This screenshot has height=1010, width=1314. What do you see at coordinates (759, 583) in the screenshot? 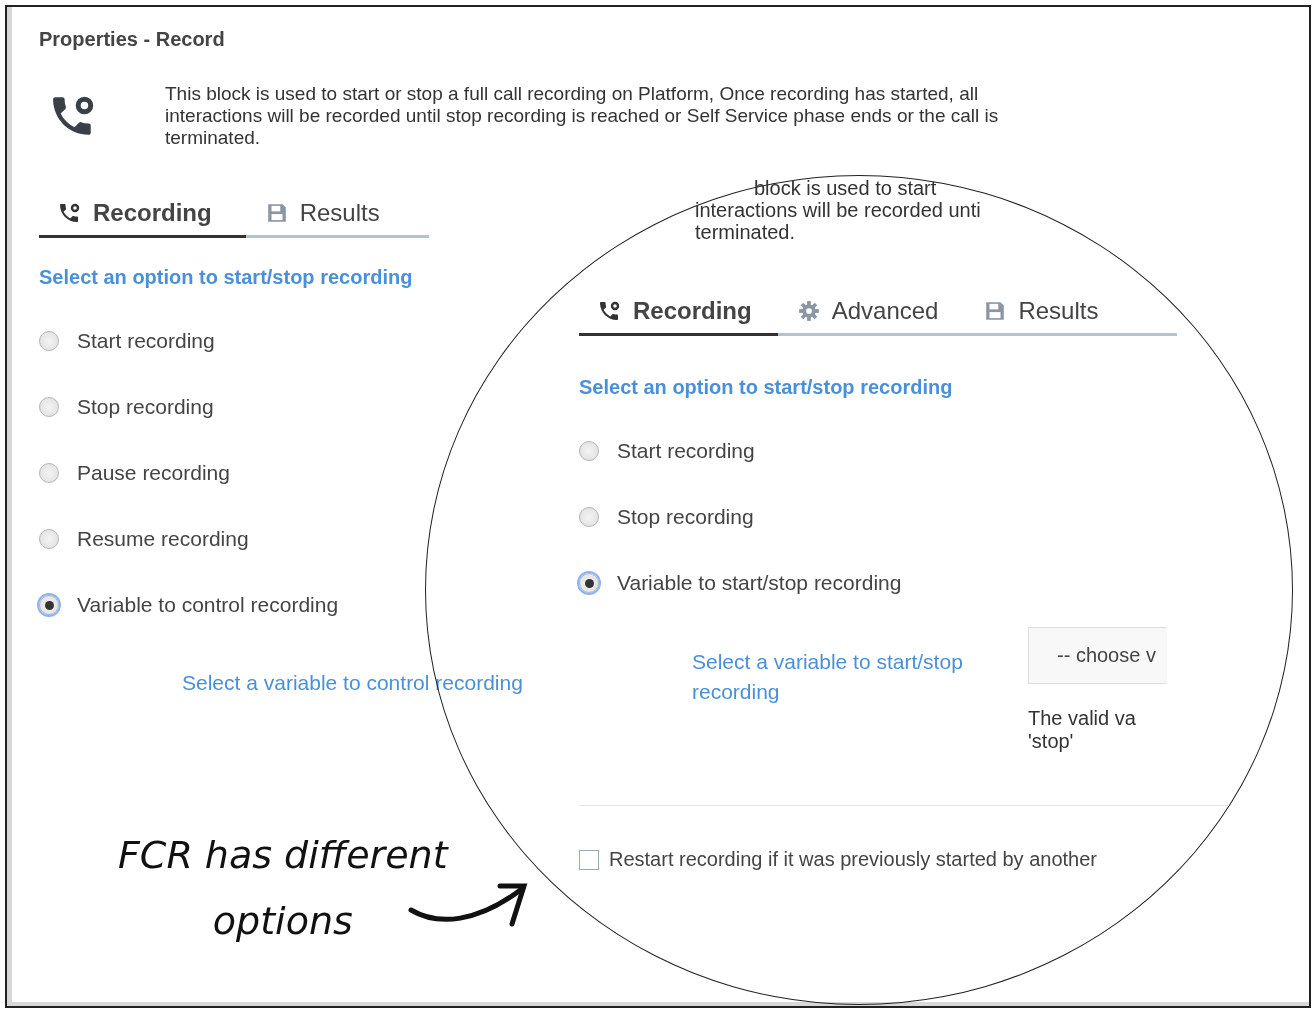
I see `option-label: Variable to start/stop recording` at bounding box center [759, 583].